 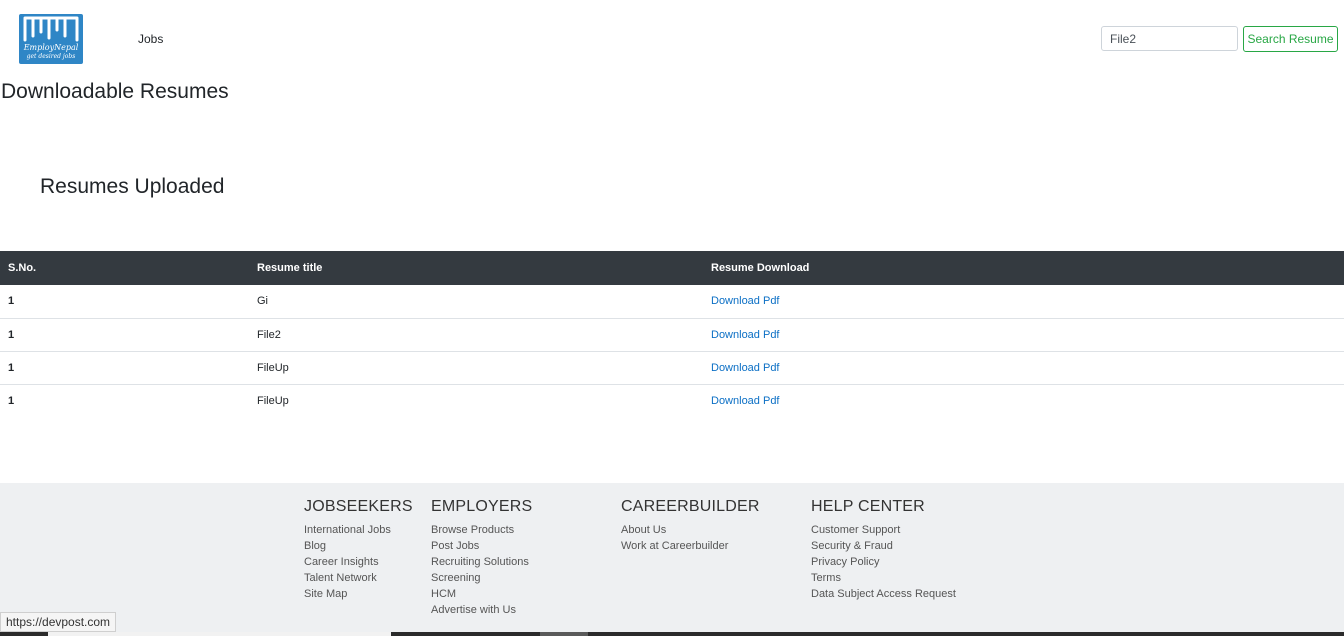 What do you see at coordinates (481, 610) in the screenshot?
I see `footer-link: Advertise with Us` at bounding box center [481, 610].